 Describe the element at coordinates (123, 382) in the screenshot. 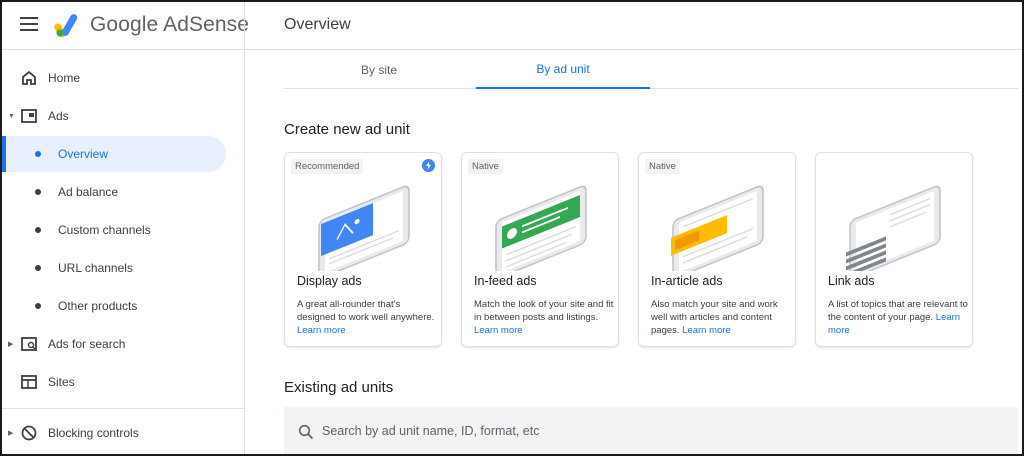

I see `sidebar-item-sites: Sites` at that location.